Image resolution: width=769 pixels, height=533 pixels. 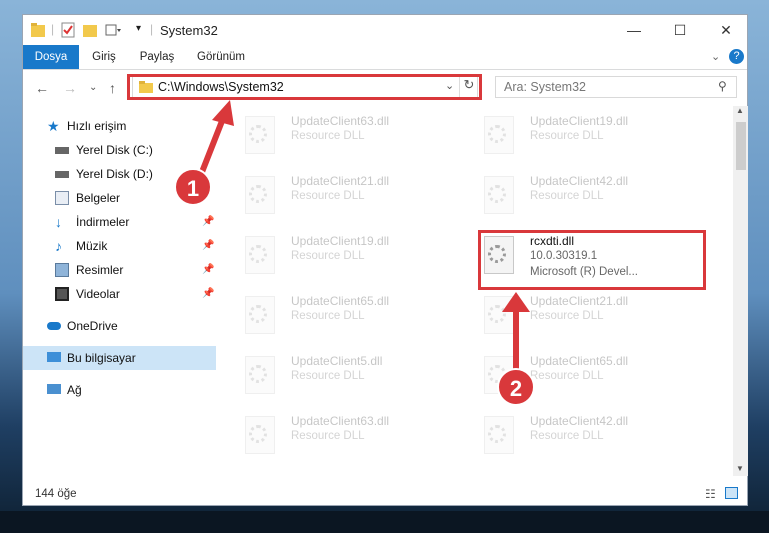 I want to click on arrow-1-line, so click(x=213, y=144).